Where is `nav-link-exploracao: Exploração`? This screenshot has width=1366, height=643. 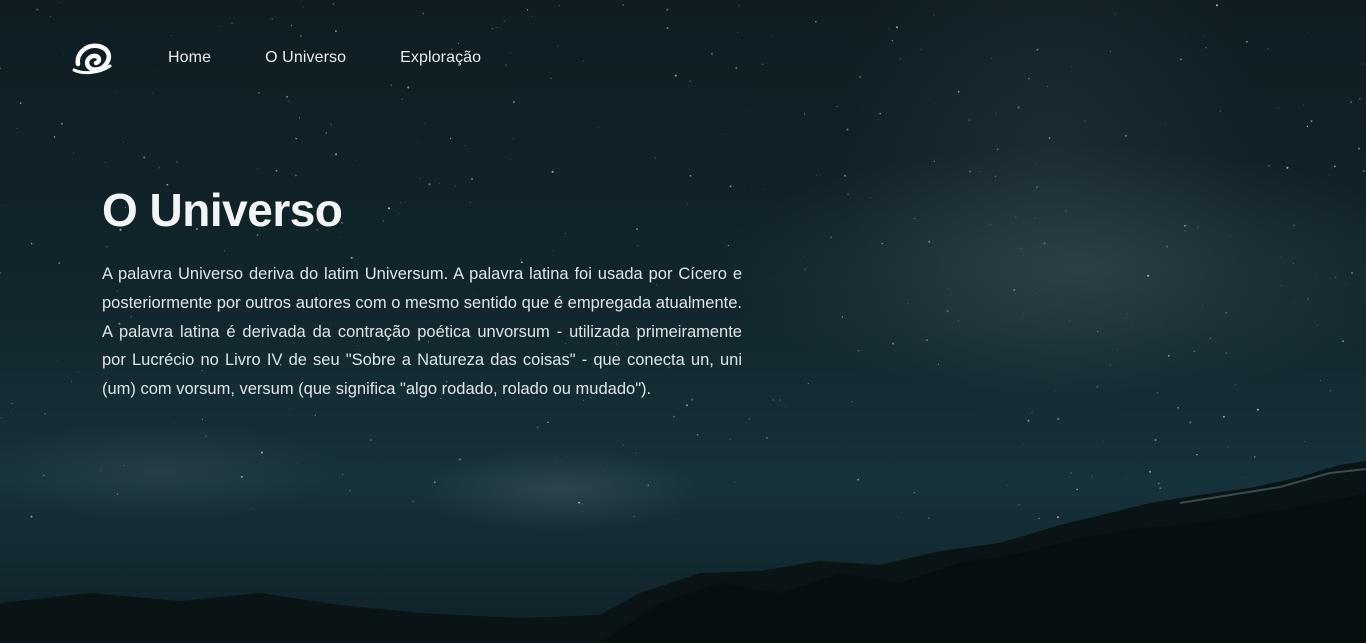 nav-link-exploracao: Exploração is located at coordinates (440, 58).